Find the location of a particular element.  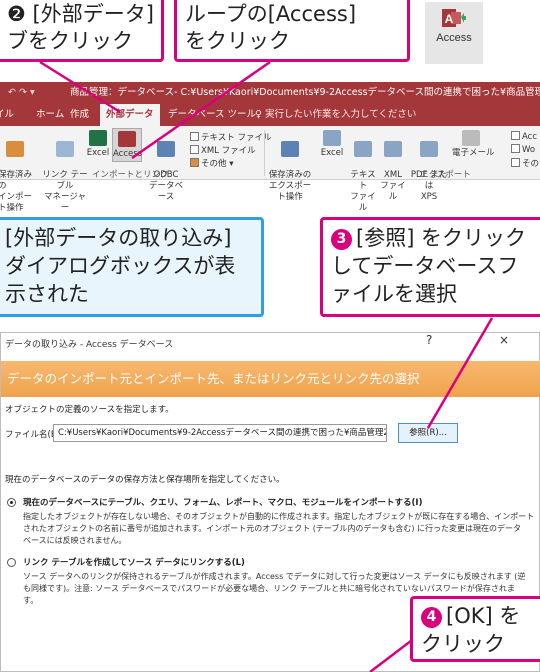

email-label: 電子メール is located at coordinates (473, 153).